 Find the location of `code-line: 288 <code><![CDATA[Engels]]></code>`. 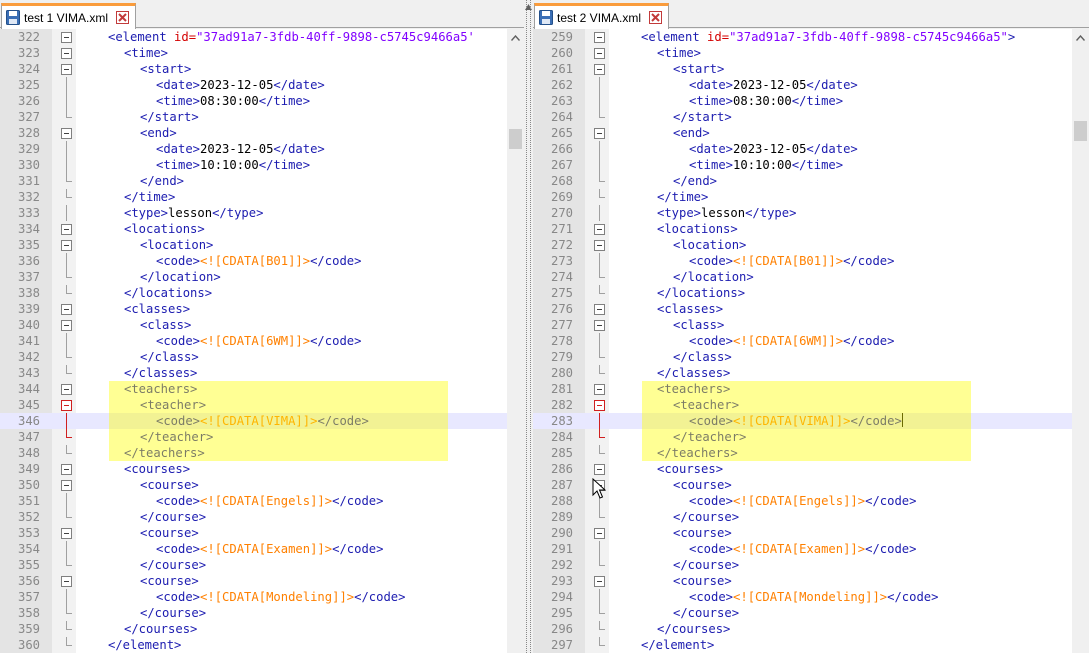

code-line: 288 <code><![CDATA[Engels]]></code> is located at coordinates (811, 501).